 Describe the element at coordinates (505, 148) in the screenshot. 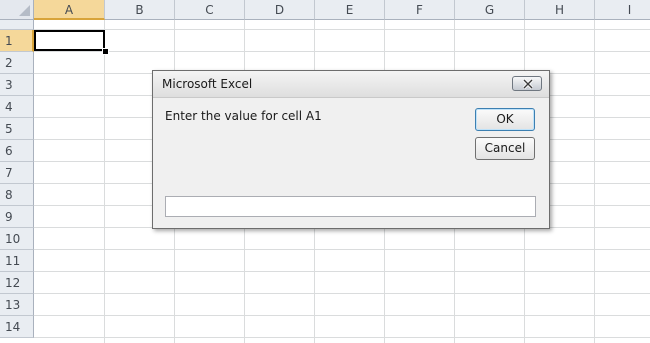

I see `cancel-button: Cancel` at that location.